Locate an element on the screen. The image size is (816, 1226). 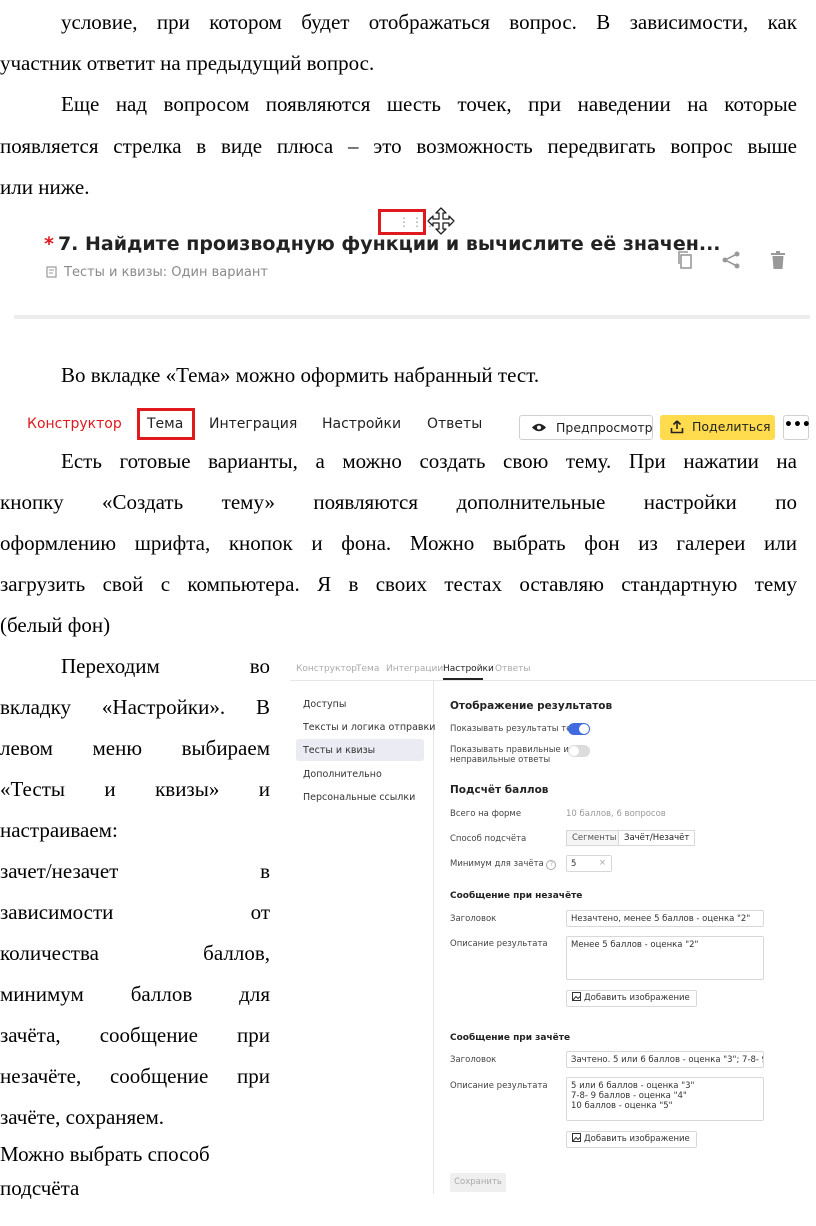
pass-heading: Сообщение при зачёте is located at coordinates (510, 1038).